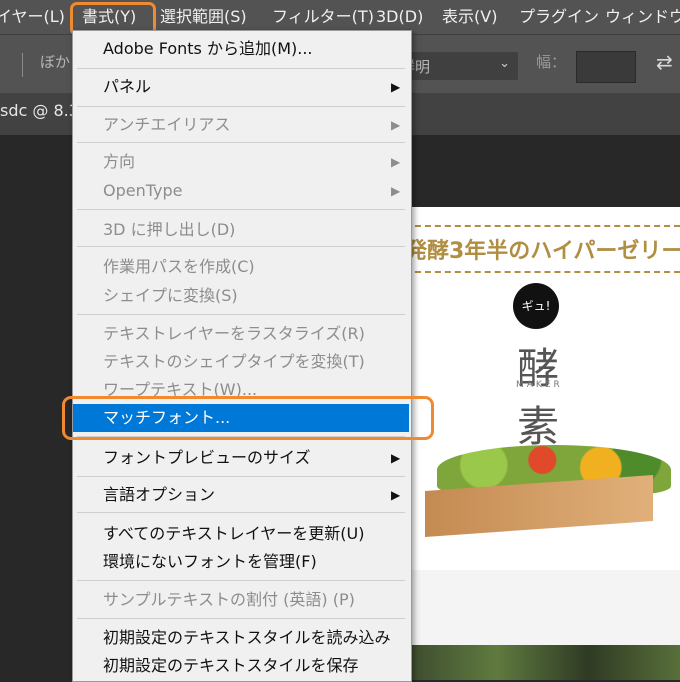 The image size is (680, 682). I want to click on menu-item-paste-lorem-ipsum: サンプルテキストの割付 (英語) (P), so click(241, 600).